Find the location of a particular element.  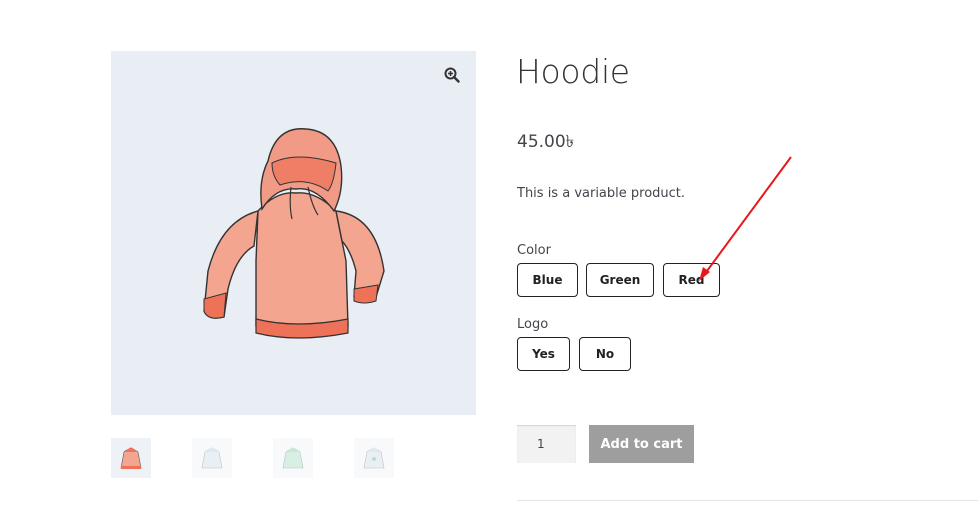

color-option-red: Red is located at coordinates (691, 280).